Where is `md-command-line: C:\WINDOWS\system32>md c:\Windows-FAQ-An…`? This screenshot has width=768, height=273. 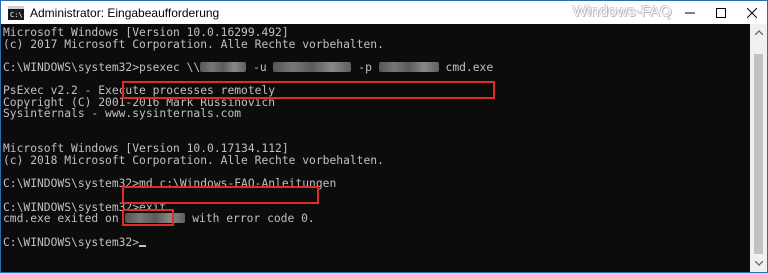
md-command-line: C:\WINDOWS\system32>md c:\Windows-FAQ-An… is located at coordinates (170, 184).